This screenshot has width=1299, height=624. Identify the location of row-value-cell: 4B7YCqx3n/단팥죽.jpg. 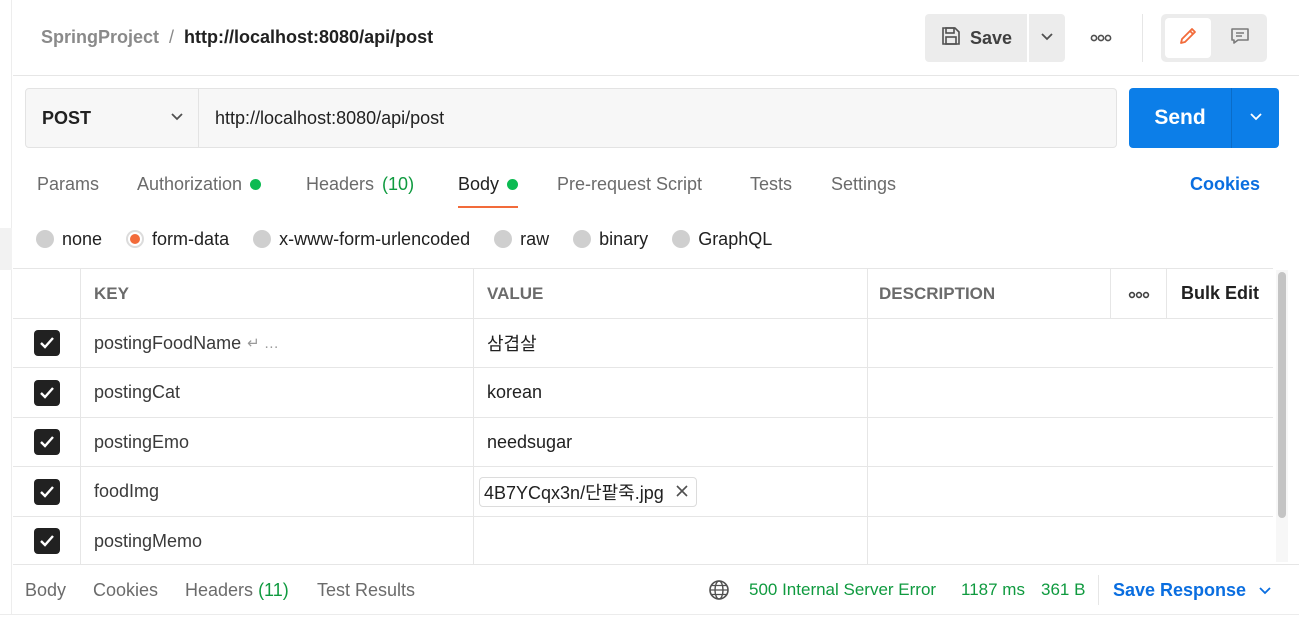
(671, 491).